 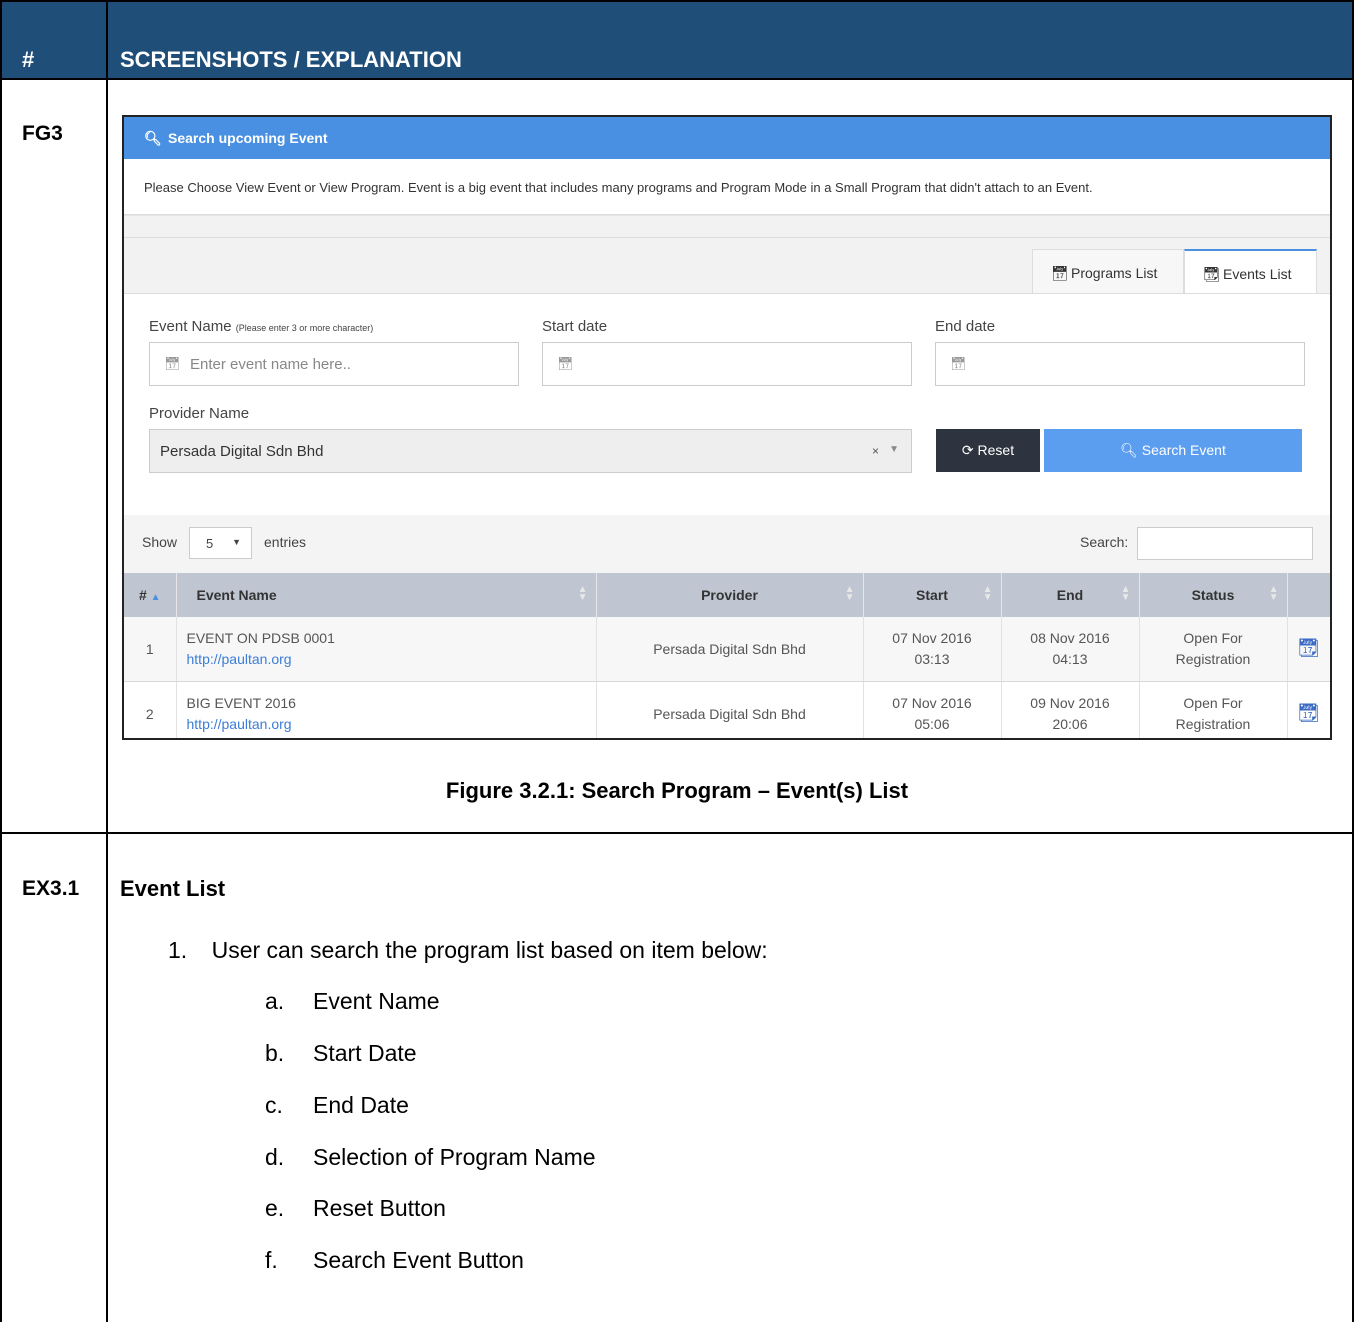 I want to click on sub-letter: e., so click(x=275, y=1208).